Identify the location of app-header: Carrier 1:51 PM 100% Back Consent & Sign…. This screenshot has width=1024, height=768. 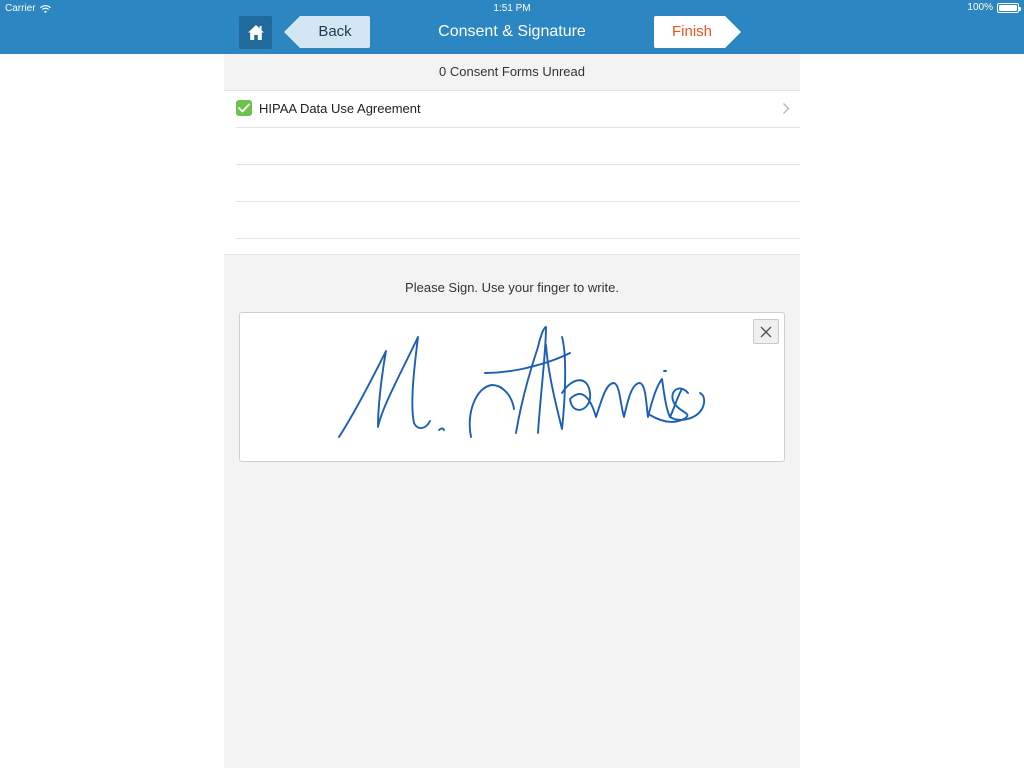
(512, 27).